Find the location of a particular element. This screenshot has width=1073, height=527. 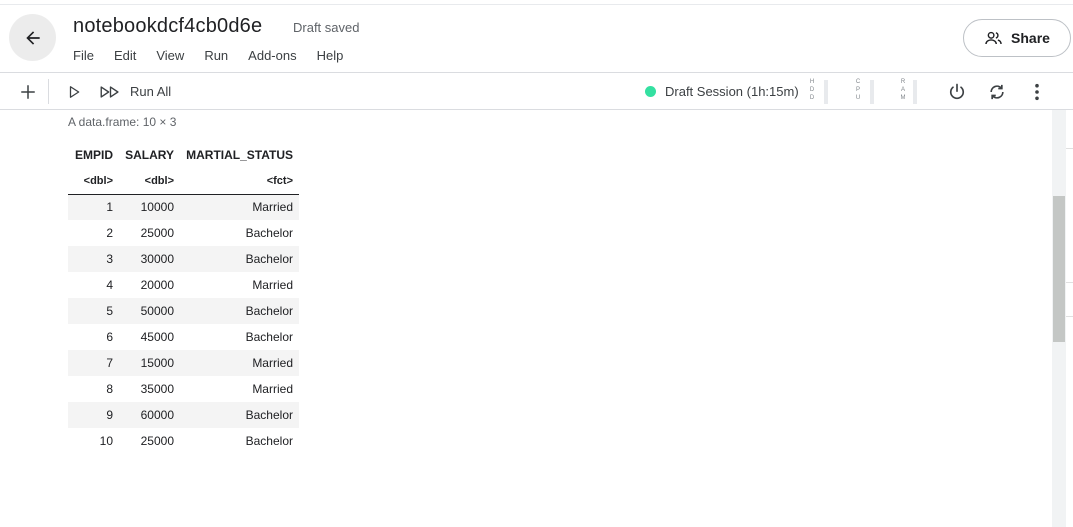

menu-edit: Edit is located at coordinates (125, 55).